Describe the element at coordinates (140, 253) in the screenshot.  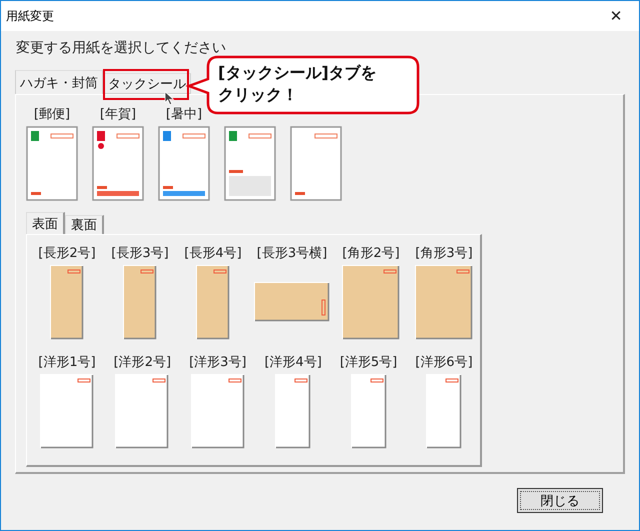
I see `envelope-label: [長形3号]` at that location.